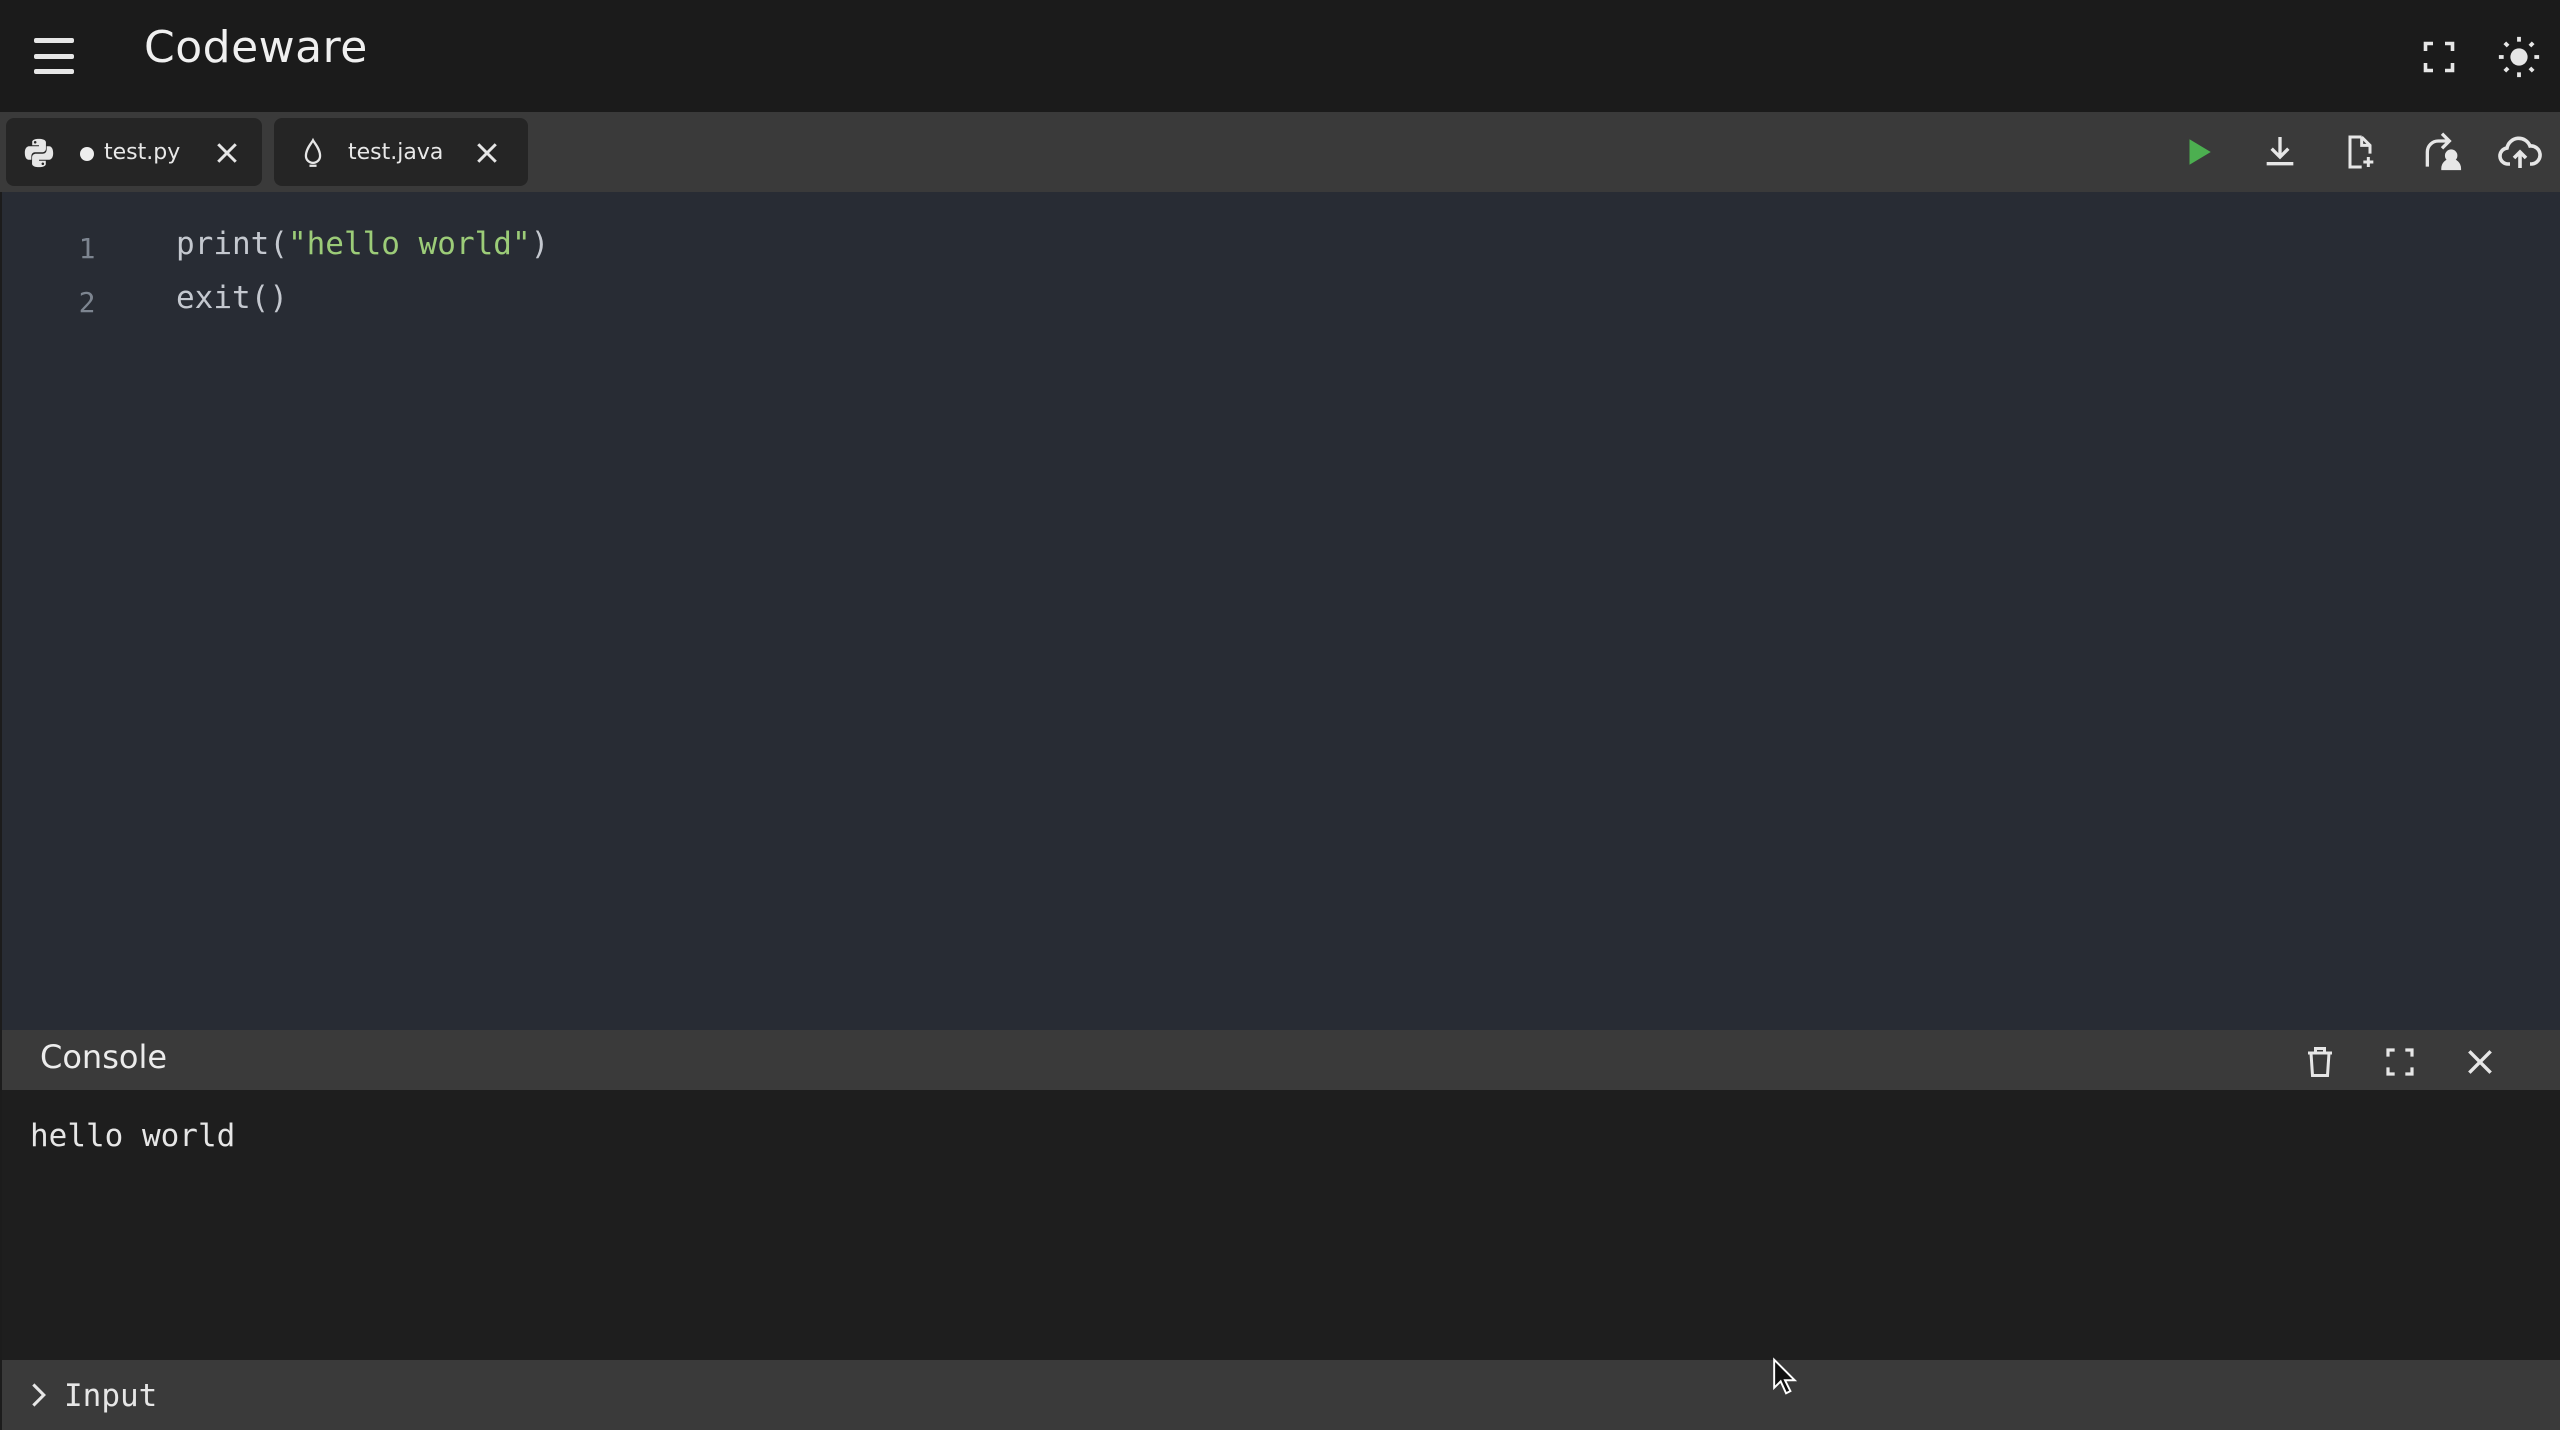  Describe the element at coordinates (104, 1057) in the screenshot. I see `console-title: Console` at that location.